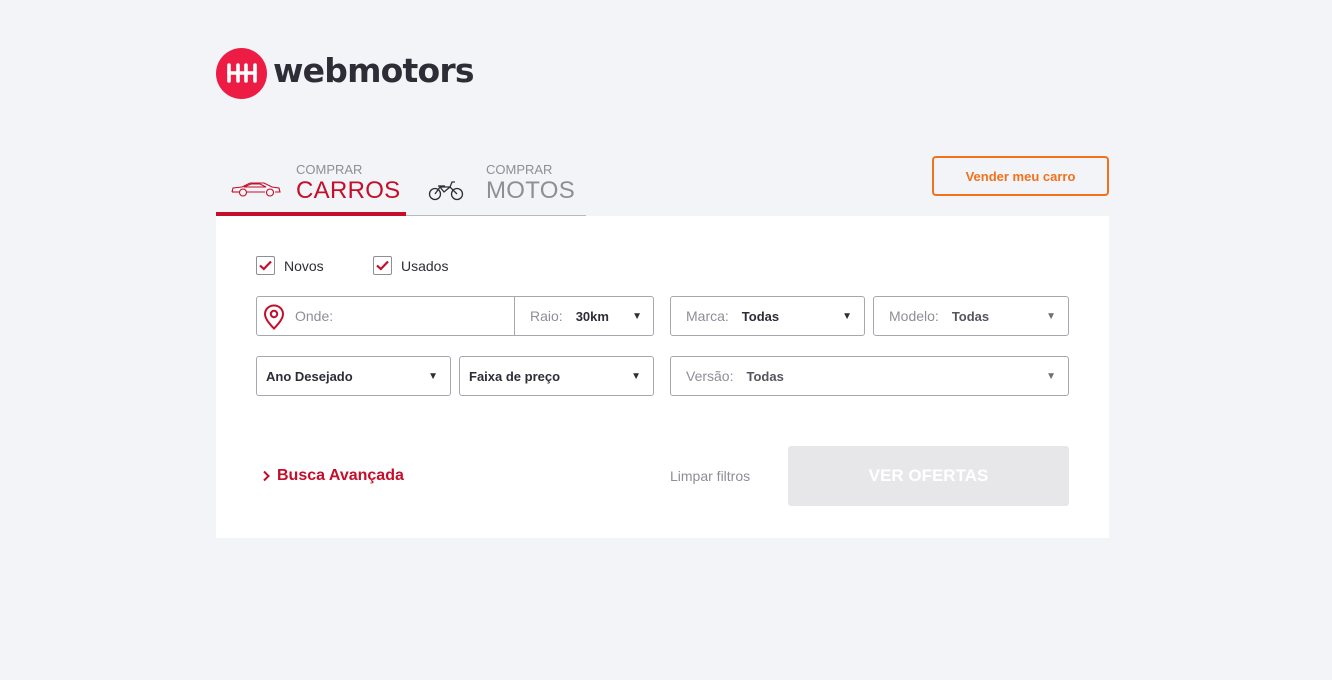 This screenshot has height=680, width=1332. What do you see at coordinates (760, 316) in the screenshot?
I see `brand-value: Todas` at bounding box center [760, 316].